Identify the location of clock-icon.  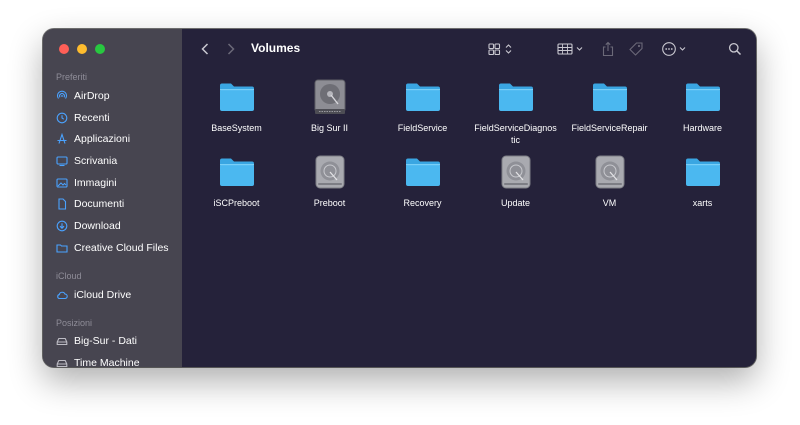
(62, 118).